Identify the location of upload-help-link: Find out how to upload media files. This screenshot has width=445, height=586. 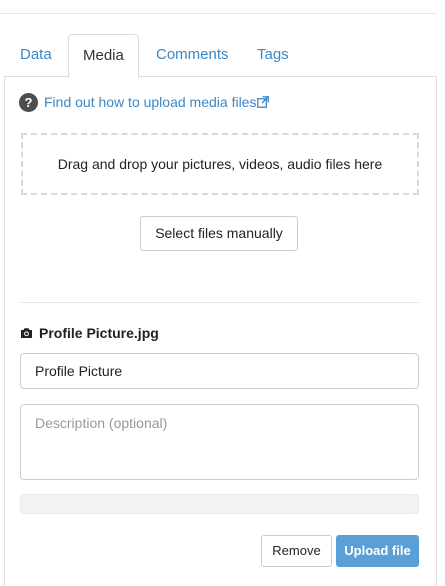
(157, 102).